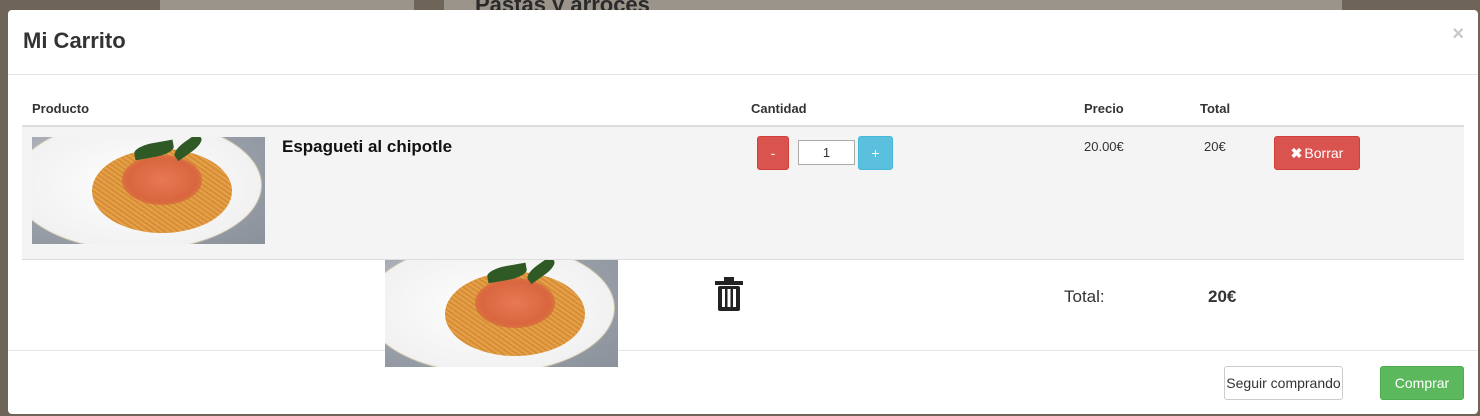 Image resolution: width=1480 pixels, height=416 pixels. What do you see at coordinates (729, 294) in the screenshot?
I see `trash-icon` at bounding box center [729, 294].